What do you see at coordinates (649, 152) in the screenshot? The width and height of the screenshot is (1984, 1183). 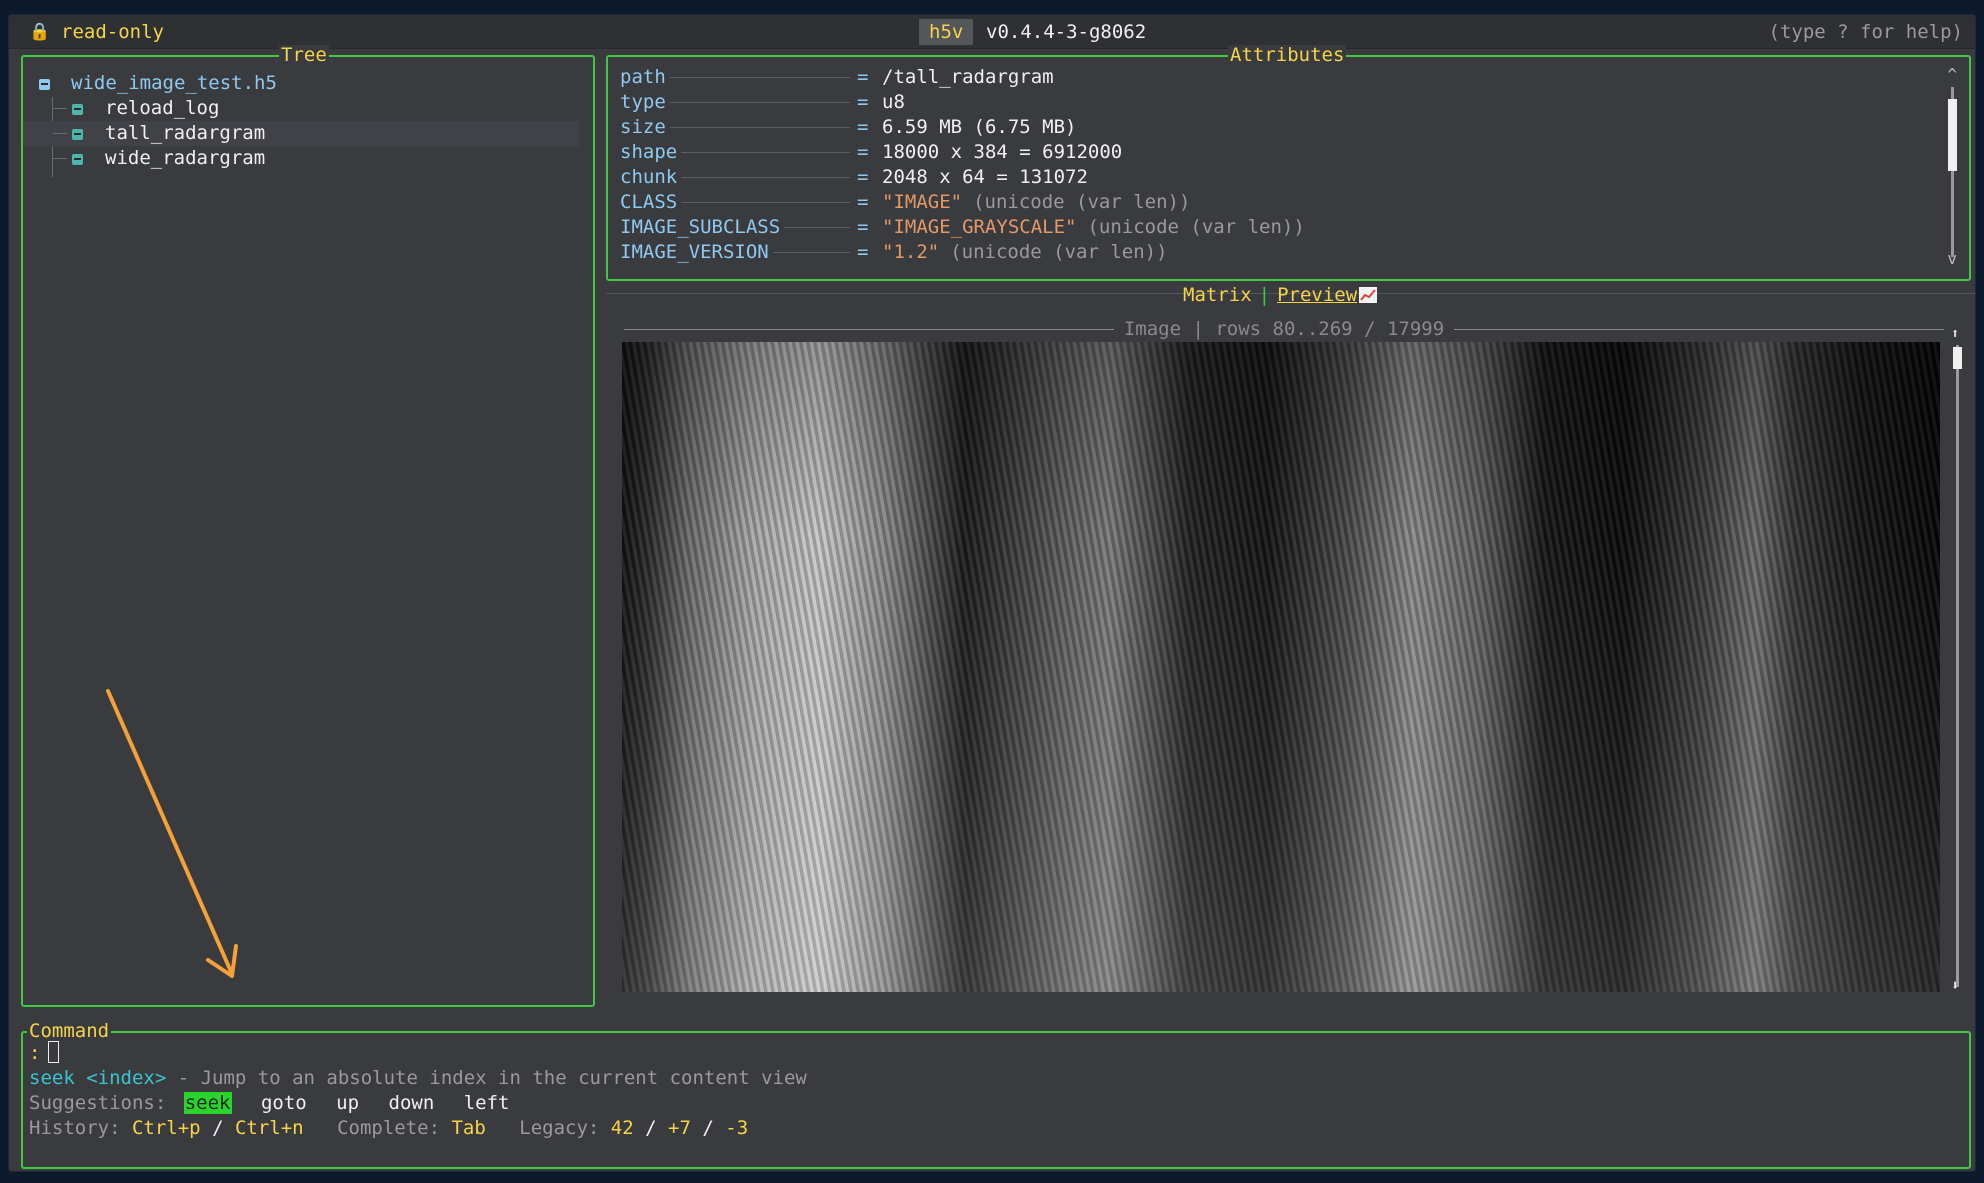 I see `attribute-key: shape` at bounding box center [649, 152].